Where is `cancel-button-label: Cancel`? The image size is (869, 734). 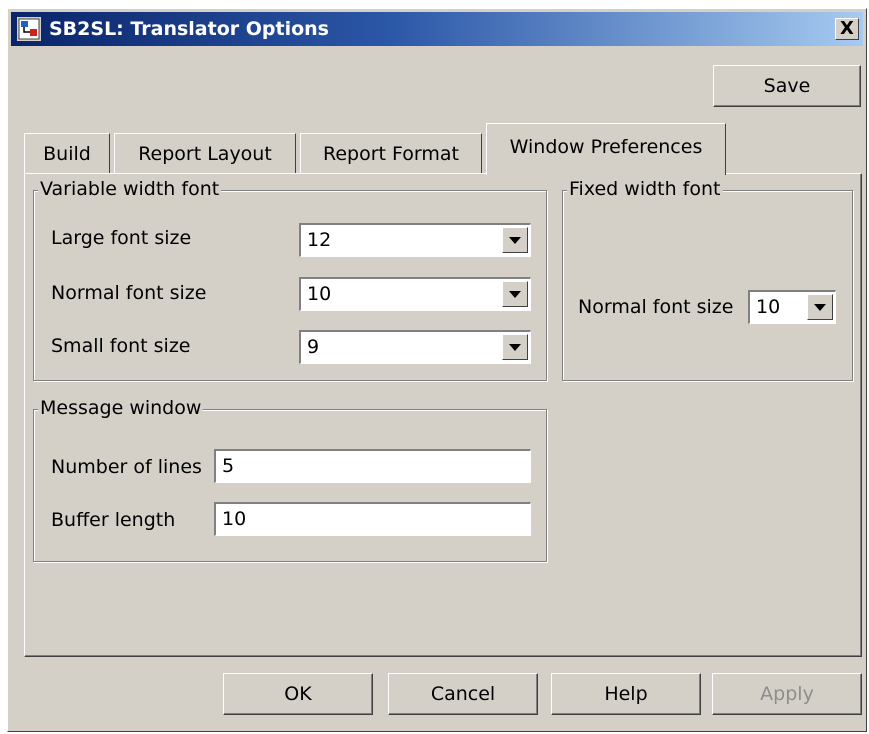
cancel-button-label: Cancel is located at coordinates (463, 694).